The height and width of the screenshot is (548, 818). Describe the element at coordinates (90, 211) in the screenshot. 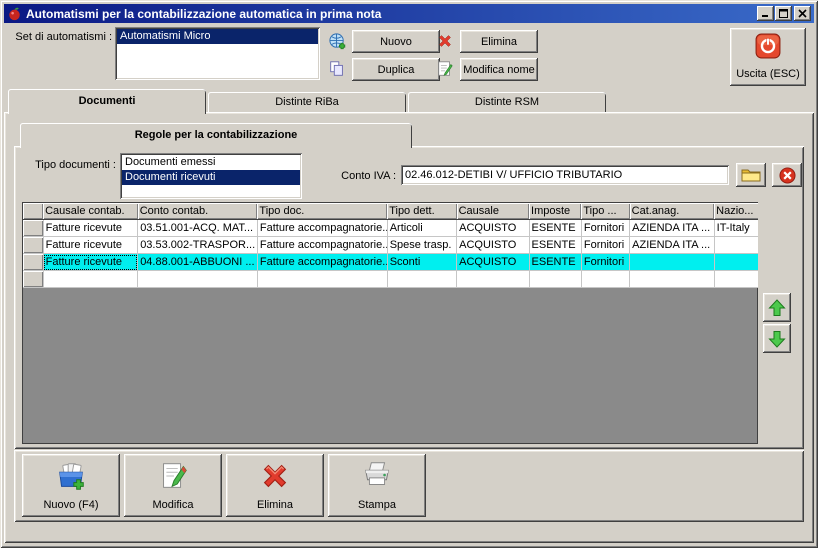

I see `column-header: Causale contab.` at that location.